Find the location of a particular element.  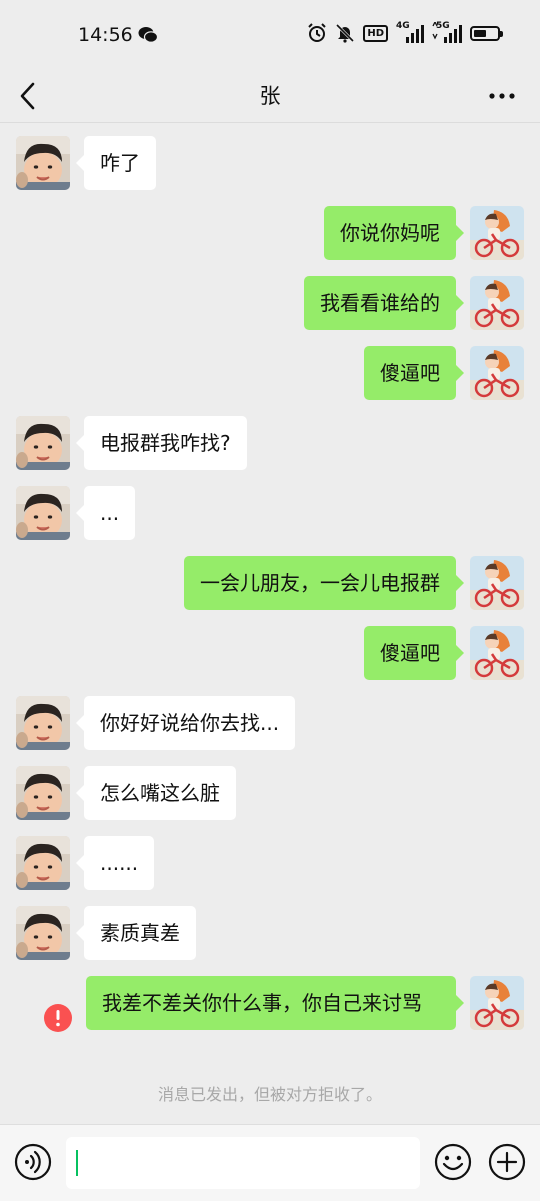

message-bubble: 一会儿朋友，一会儿电报群 is located at coordinates (324, 583).